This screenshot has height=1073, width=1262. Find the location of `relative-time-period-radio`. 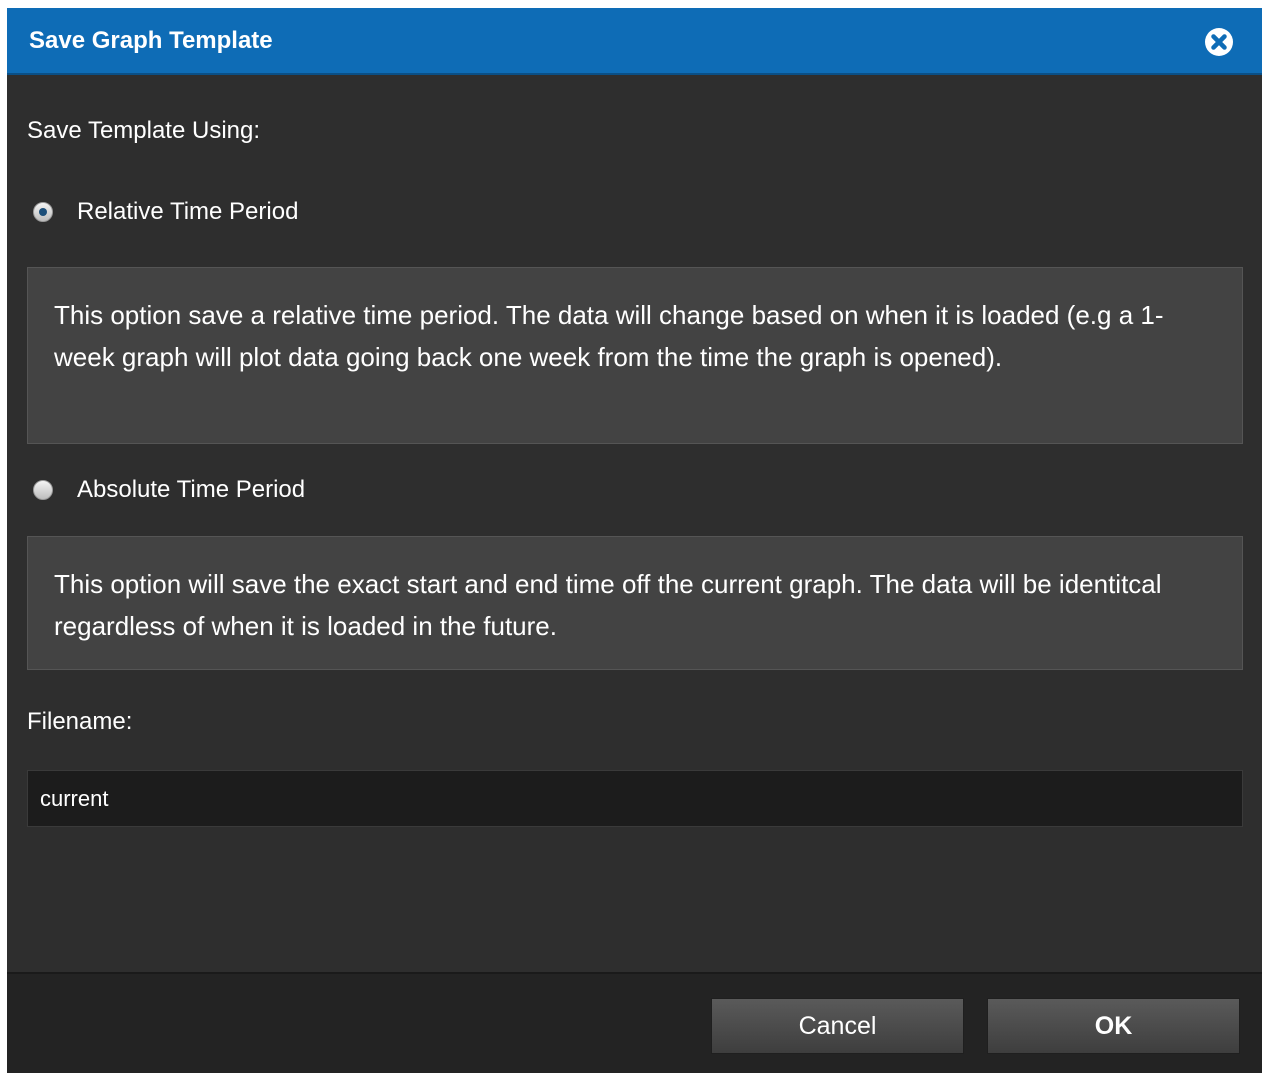

relative-time-period-radio is located at coordinates (43, 212).